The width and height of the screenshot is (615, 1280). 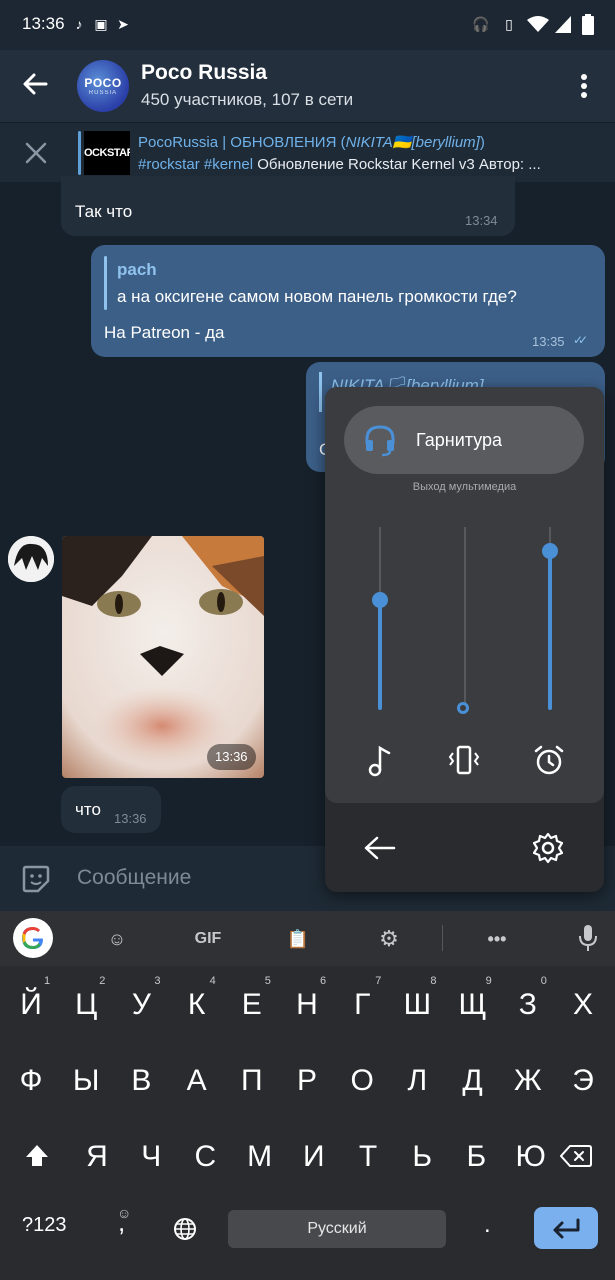 I want to click on key-И: И, so click(x=314, y=1157).